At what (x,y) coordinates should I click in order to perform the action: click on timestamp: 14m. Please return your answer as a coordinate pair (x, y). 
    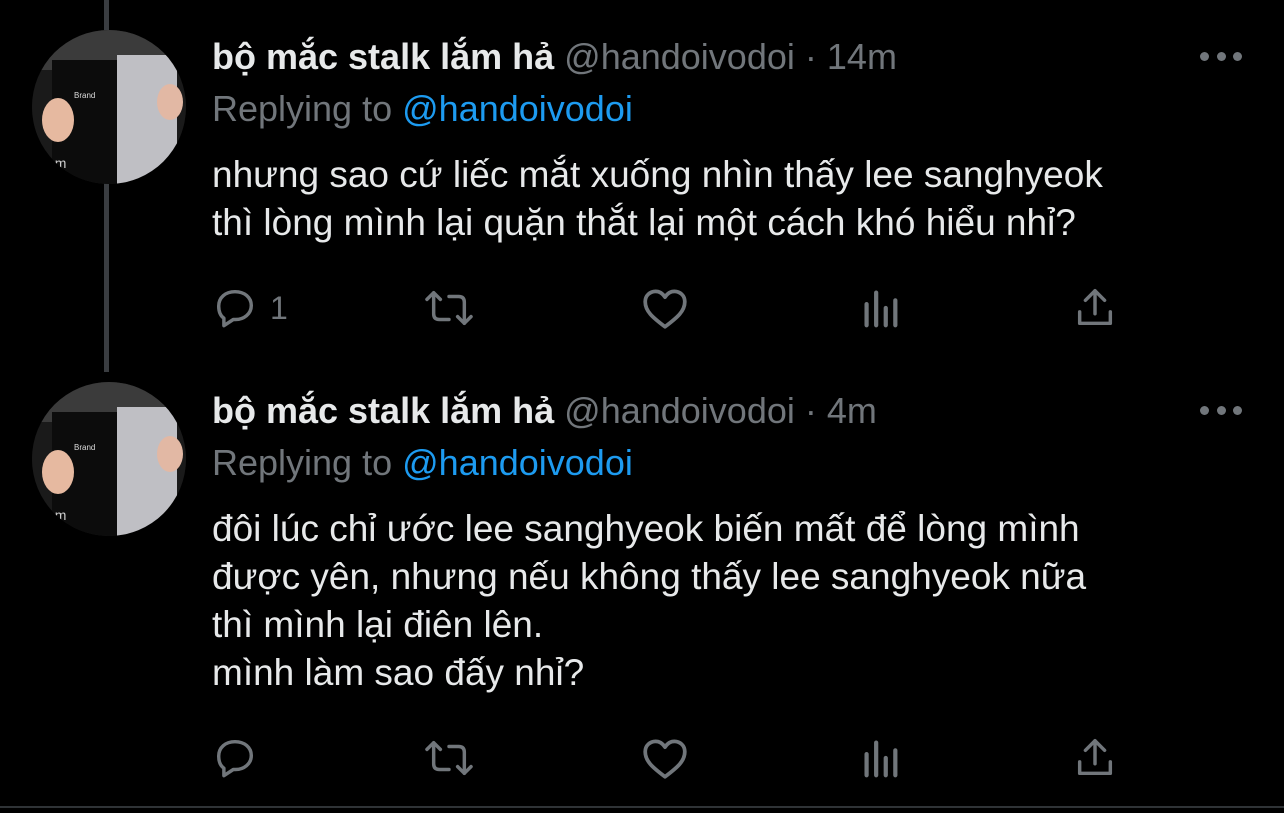
    Looking at the image, I should click on (862, 56).